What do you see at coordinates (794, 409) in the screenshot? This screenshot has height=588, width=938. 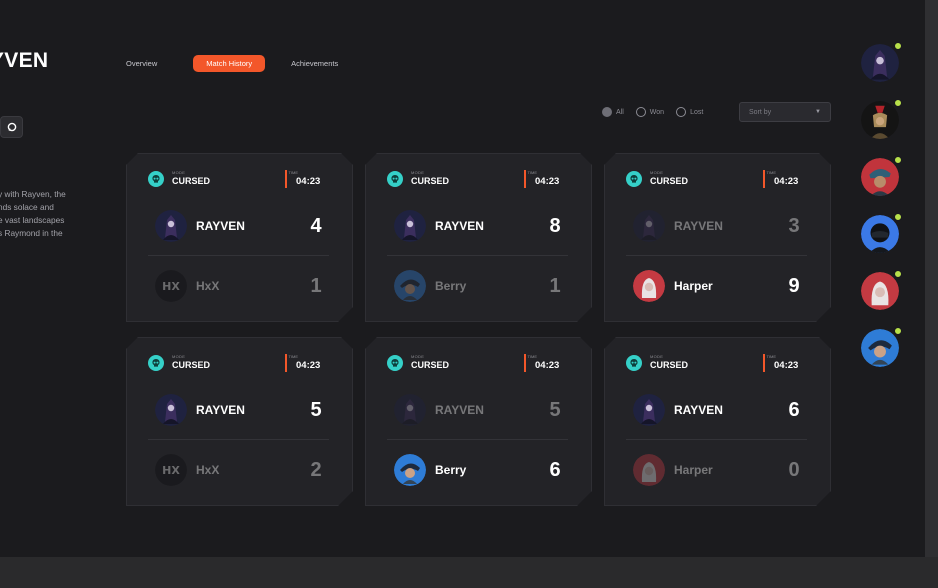 I see `player-score: 6` at bounding box center [794, 409].